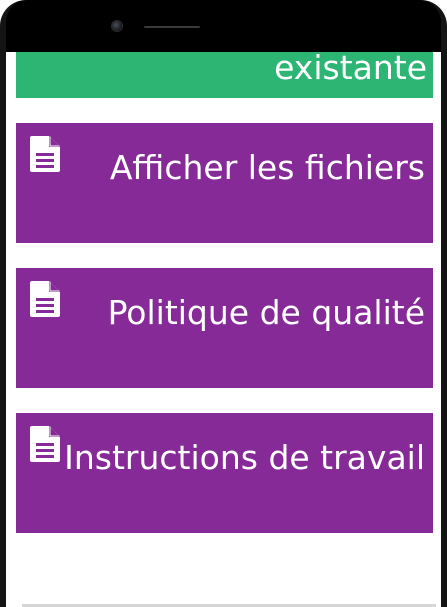 The height and width of the screenshot is (607, 447). What do you see at coordinates (224, 75) in the screenshot?
I see `tile-existing: existante` at bounding box center [224, 75].